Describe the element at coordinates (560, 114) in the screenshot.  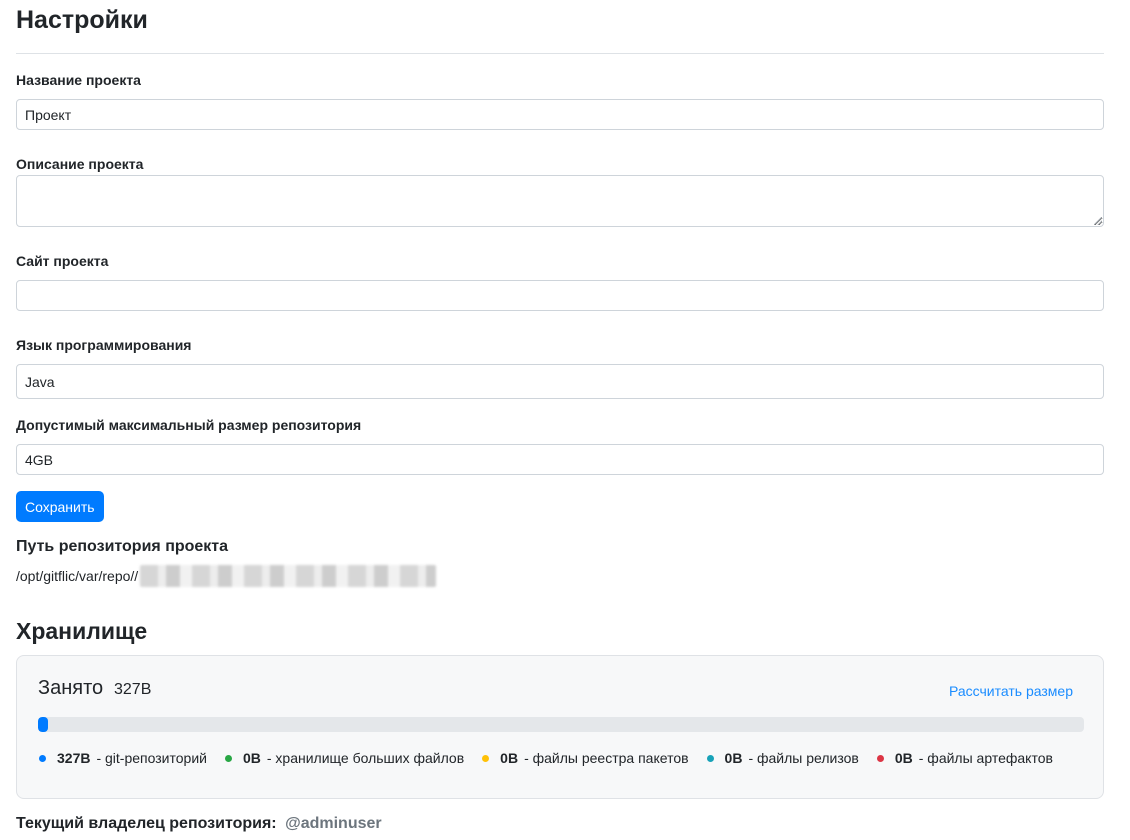
I see `project-name-input` at that location.